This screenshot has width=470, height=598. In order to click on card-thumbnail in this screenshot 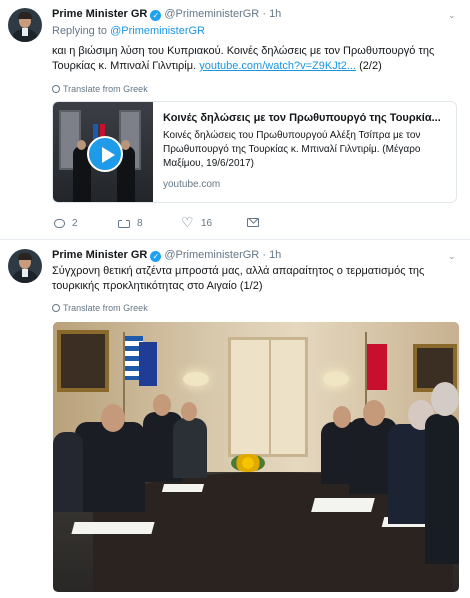, I will do `click(103, 152)`.